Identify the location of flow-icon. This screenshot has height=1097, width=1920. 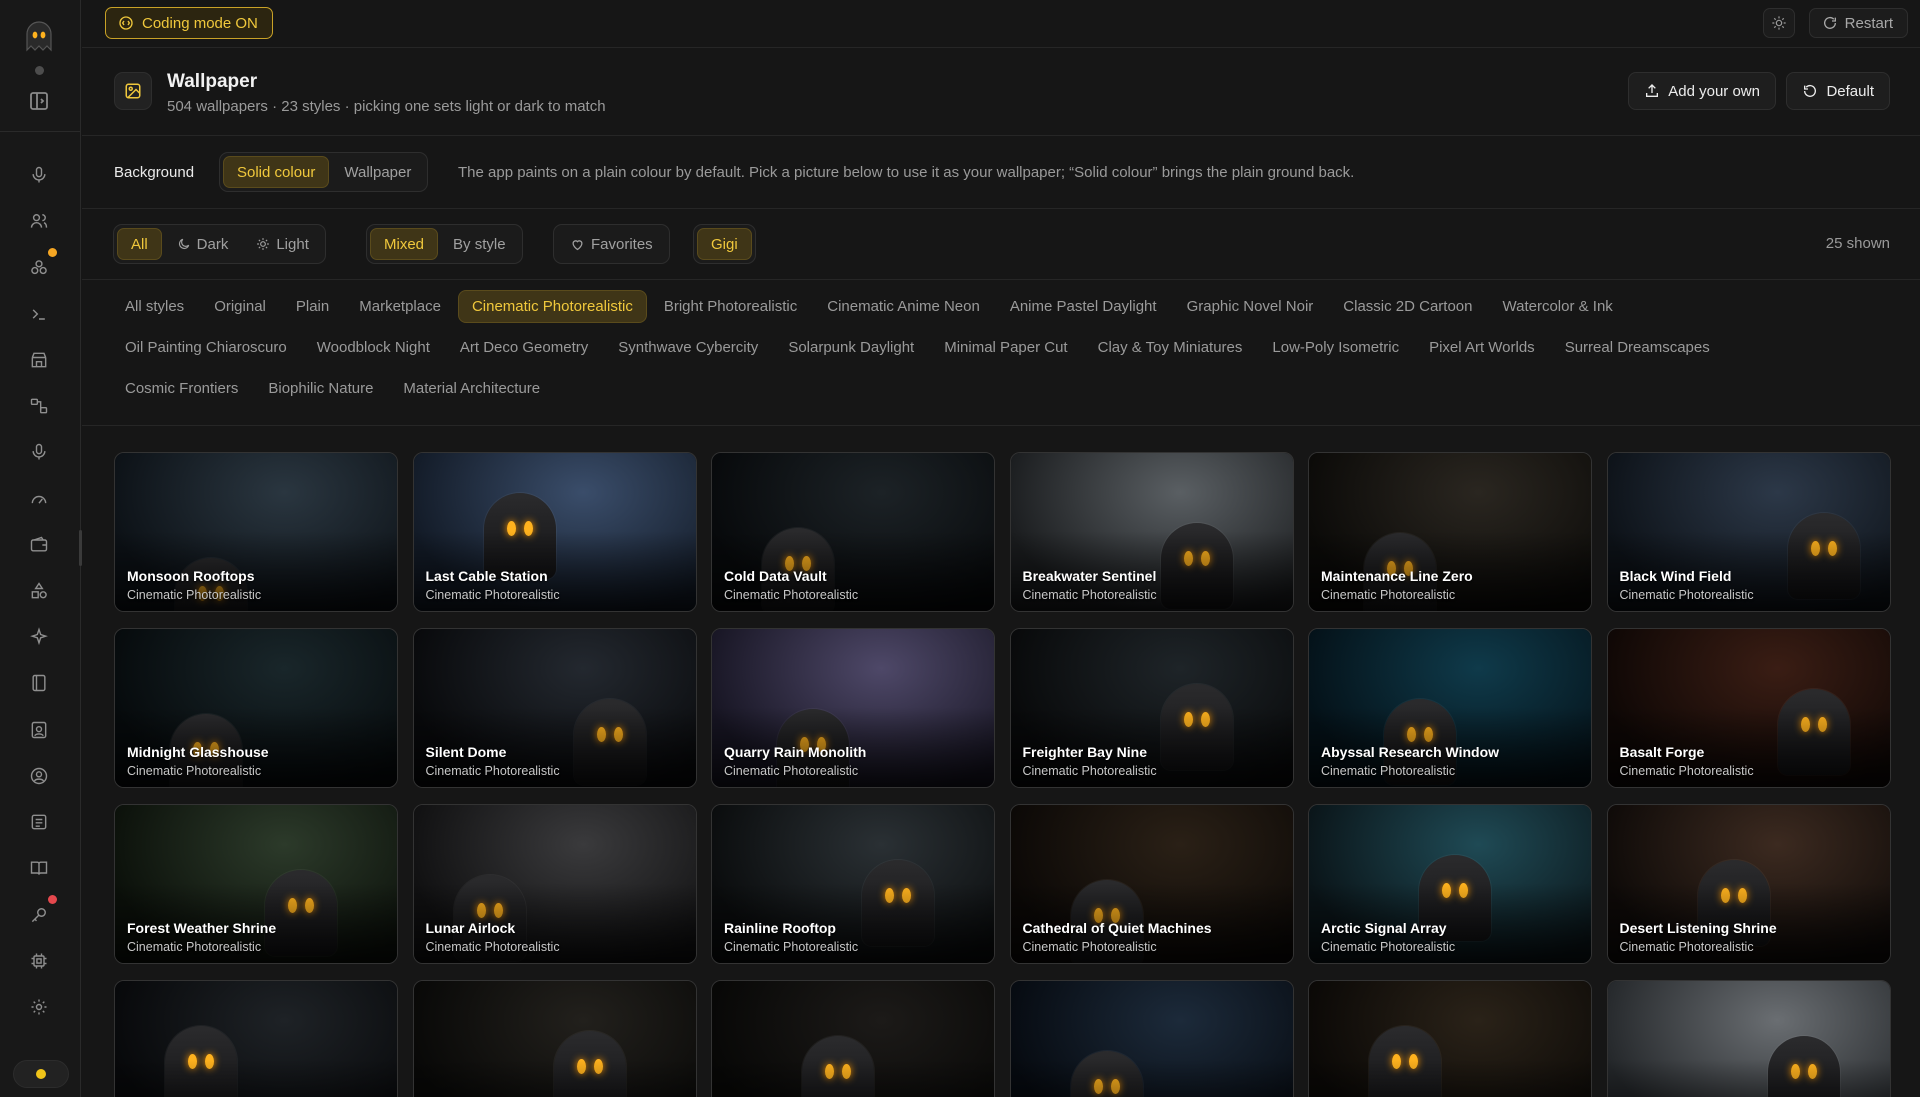
(39, 406).